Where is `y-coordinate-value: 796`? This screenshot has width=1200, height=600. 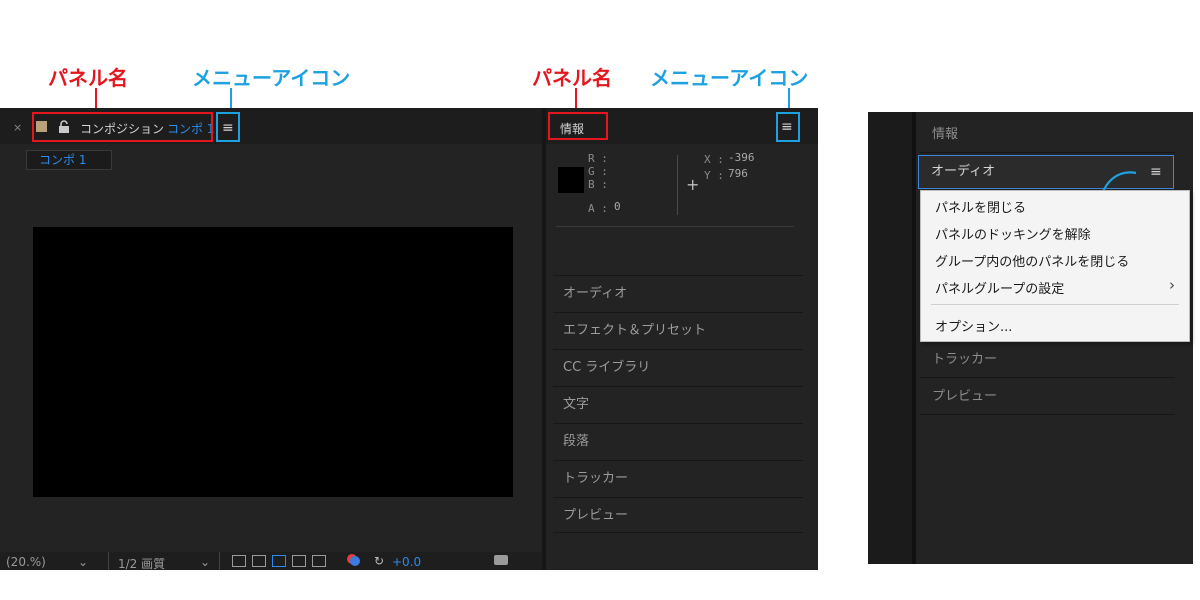
y-coordinate-value: 796 is located at coordinates (738, 173).